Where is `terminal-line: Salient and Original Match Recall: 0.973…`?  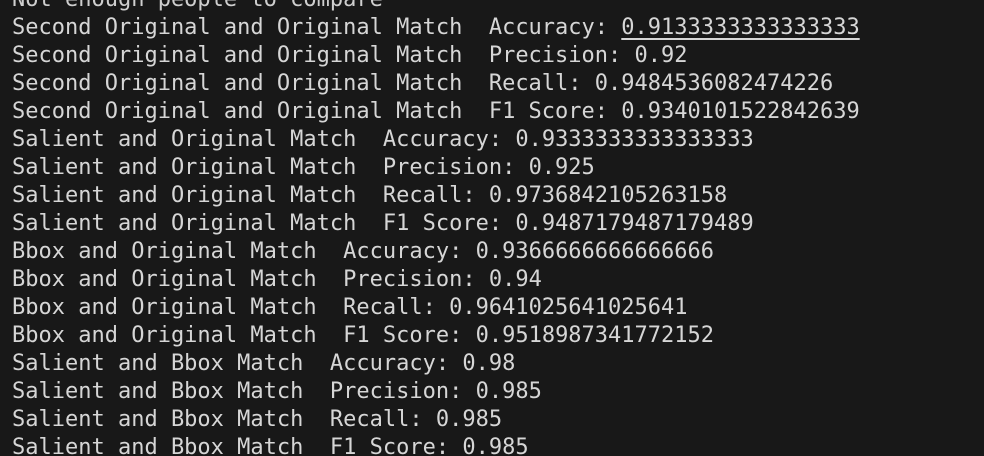
terminal-line: Salient and Original Match Recall: 0.973… is located at coordinates (436, 196).